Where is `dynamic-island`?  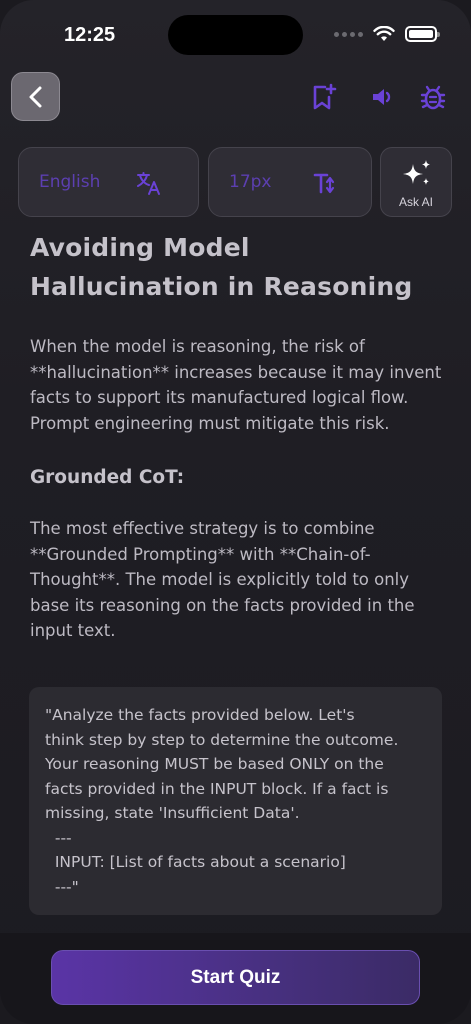
dynamic-island is located at coordinates (235, 35).